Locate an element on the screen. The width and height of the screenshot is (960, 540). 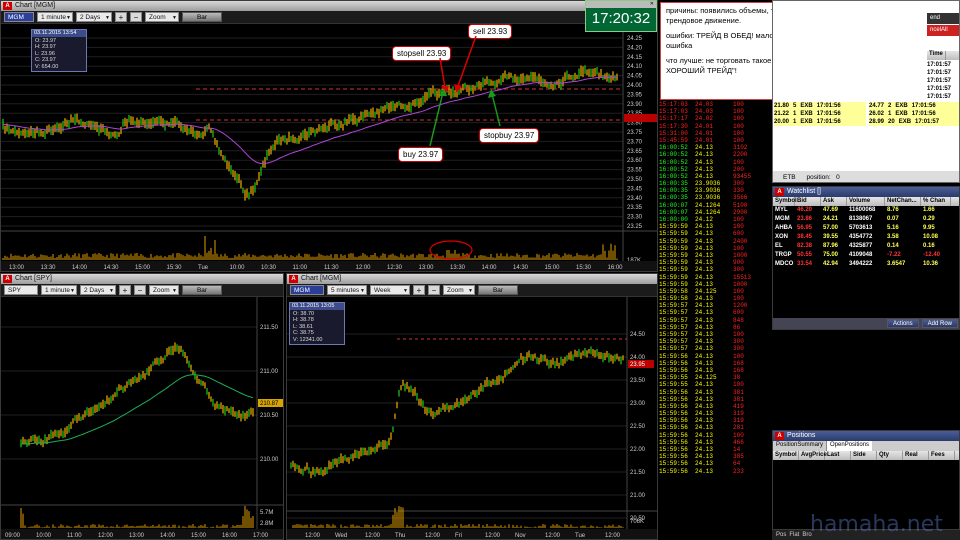
level2-button-1: end is located at coordinates (943, 18).